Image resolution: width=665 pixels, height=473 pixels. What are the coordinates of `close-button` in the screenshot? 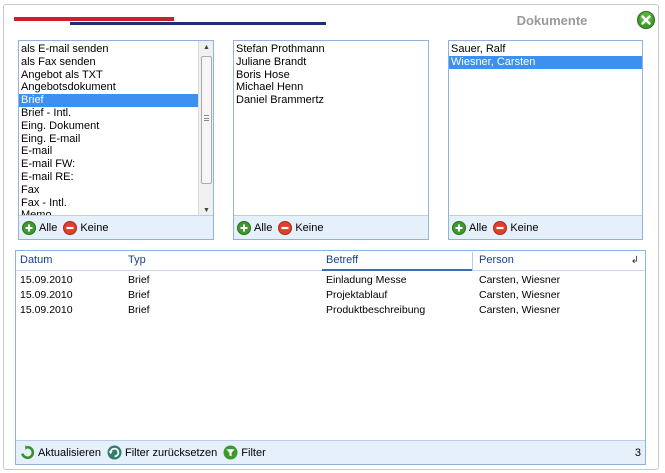 It's located at (646, 20).